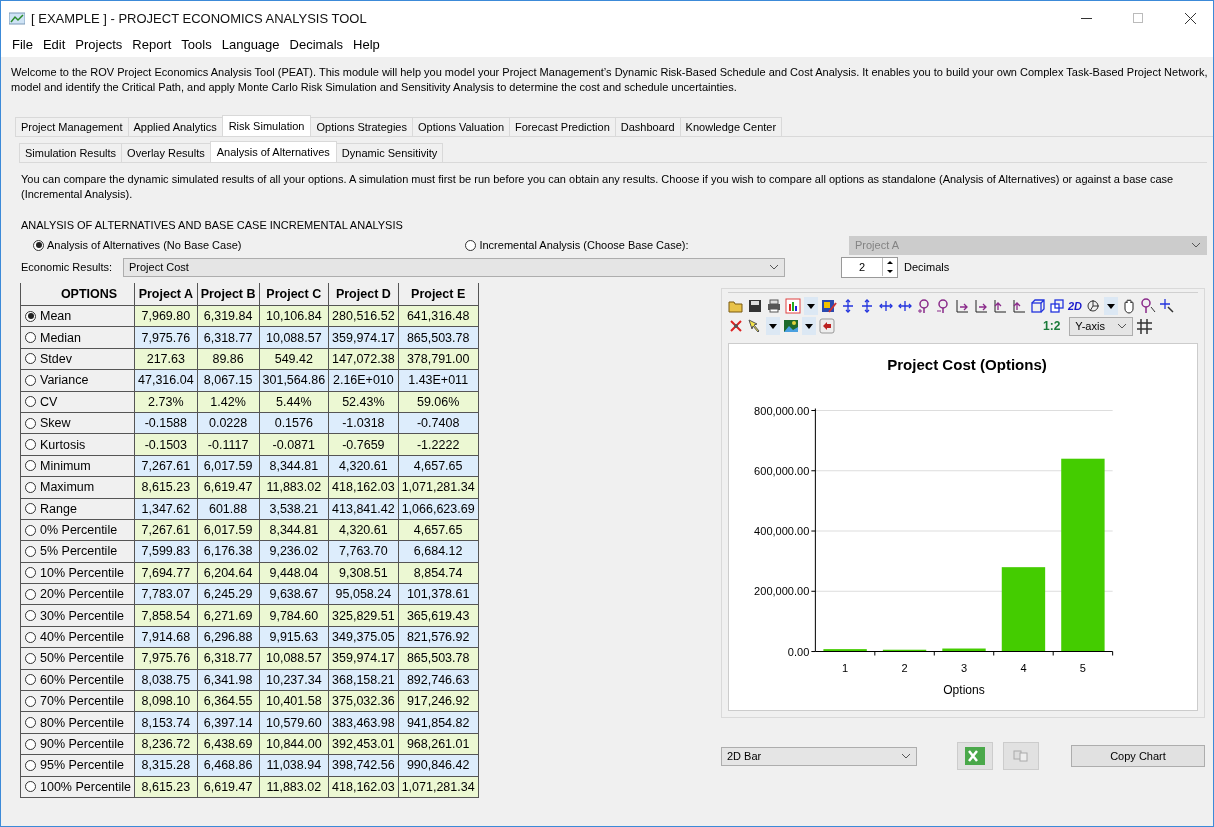 The image size is (1214, 827). Describe the element at coordinates (82, 637) in the screenshot. I see `row-label: 40% Percentile` at that location.